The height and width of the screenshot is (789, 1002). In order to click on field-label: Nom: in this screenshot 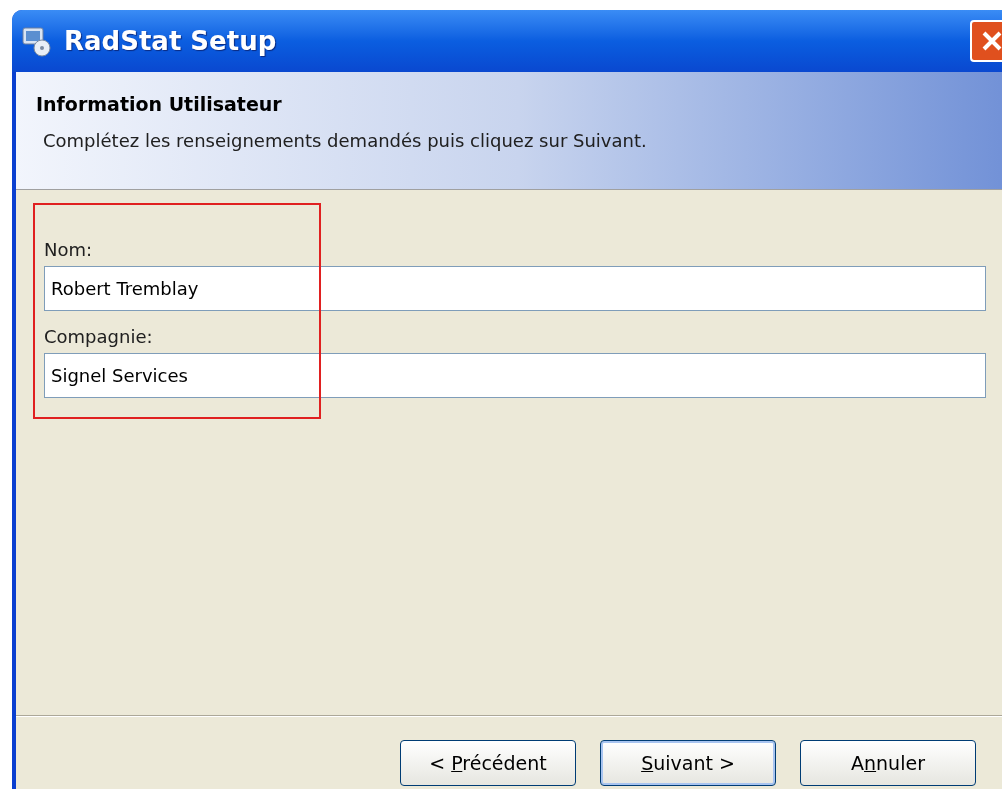, I will do `click(69, 250)`.